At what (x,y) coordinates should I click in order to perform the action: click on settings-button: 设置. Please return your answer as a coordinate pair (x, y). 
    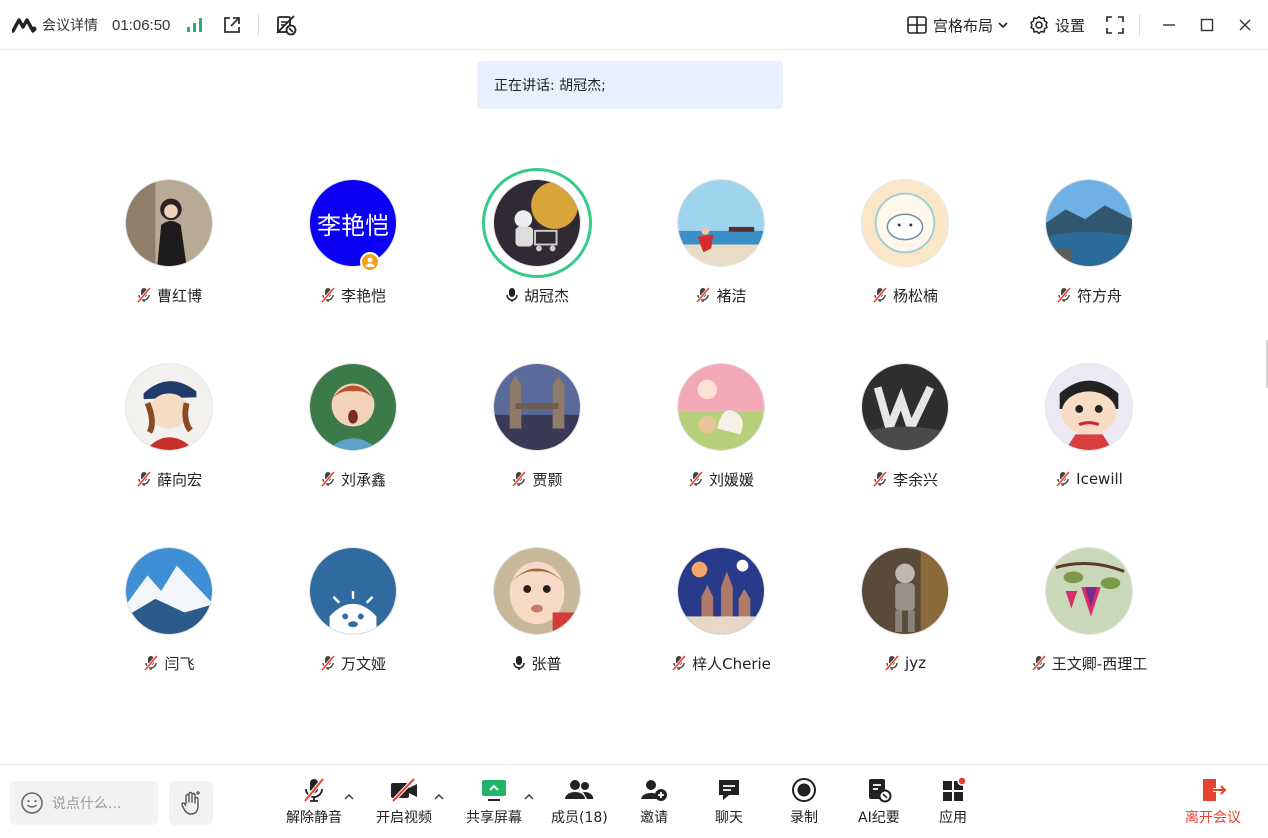
    Looking at the image, I should click on (1057, 25).